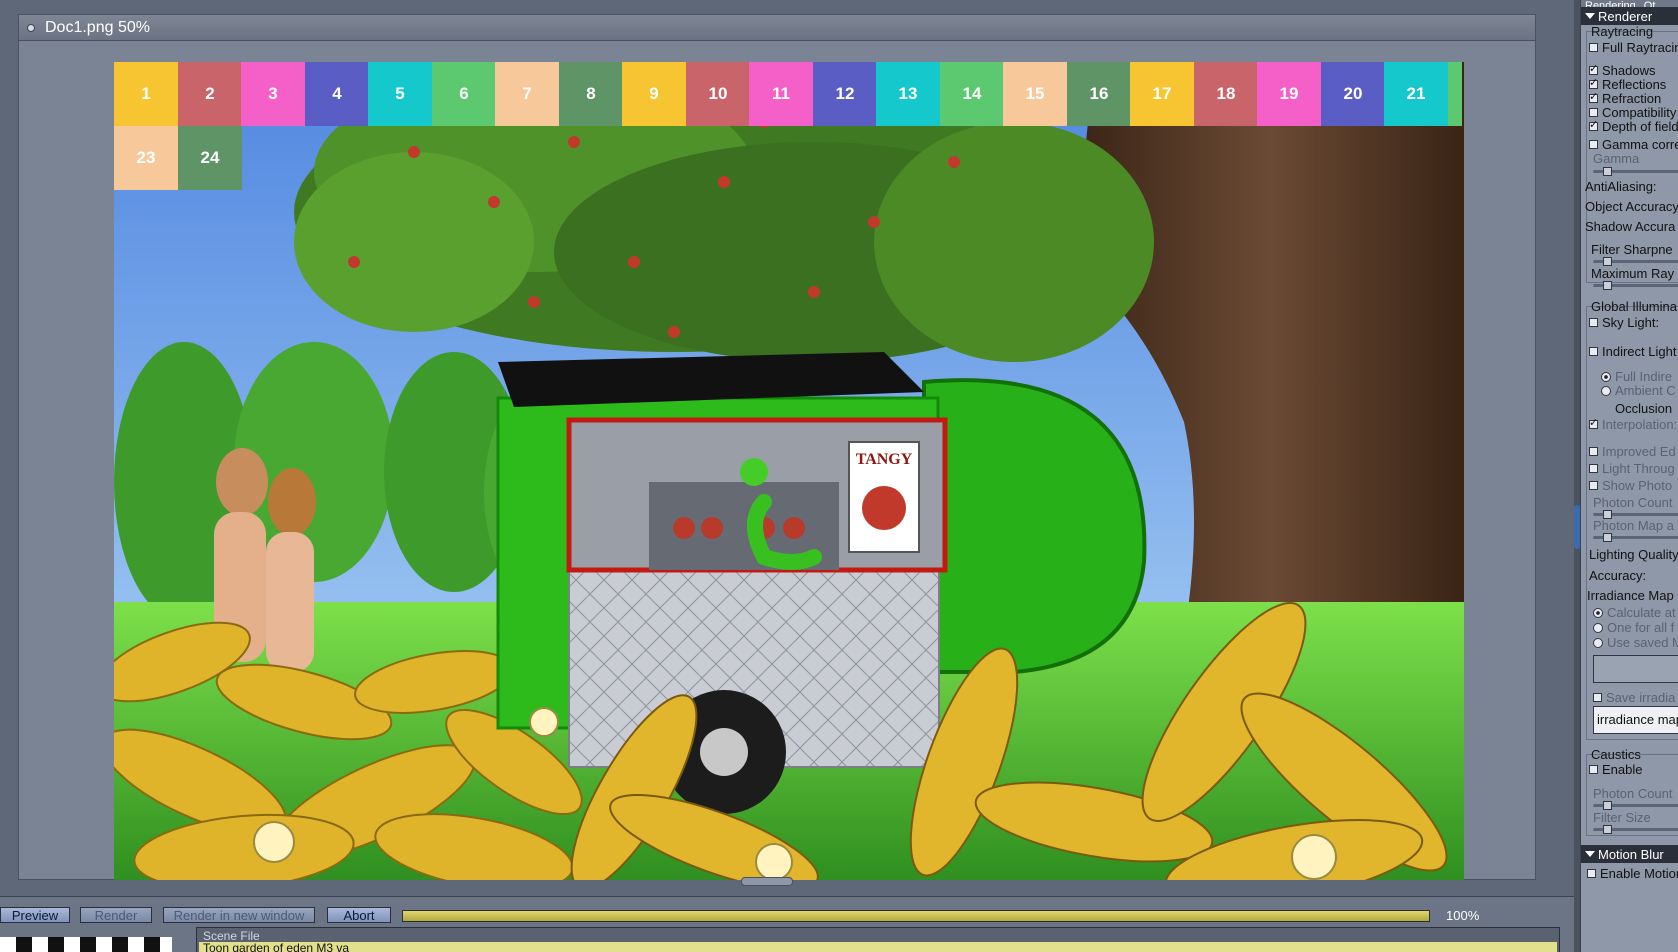 The image size is (1678, 952). What do you see at coordinates (1635, 285) in the screenshot?
I see `maximum-ray-slider` at bounding box center [1635, 285].